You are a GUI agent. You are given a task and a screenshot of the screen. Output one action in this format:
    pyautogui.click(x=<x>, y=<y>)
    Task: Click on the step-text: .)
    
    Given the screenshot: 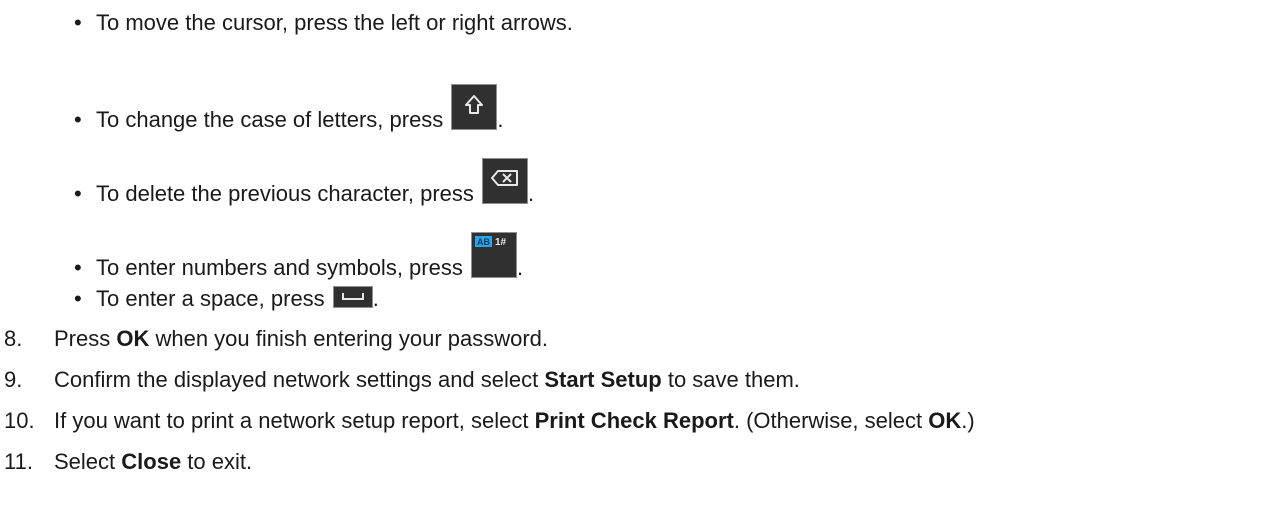 What is the action you would take?
    pyautogui.click(x=968, y=420)
    